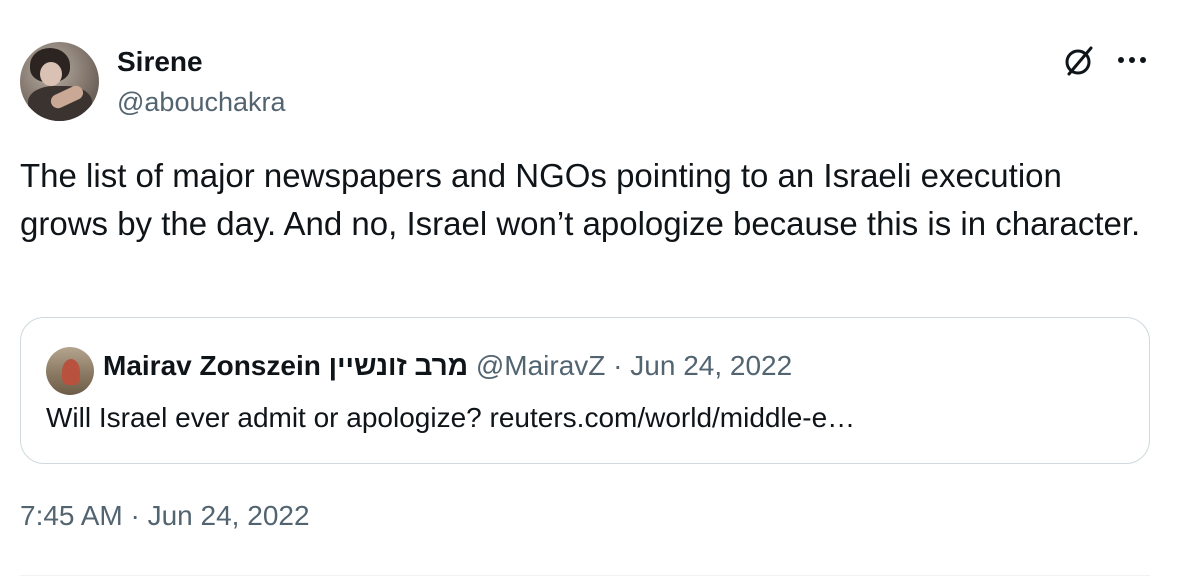 This screenshot has height=583, width=1188. What do you see at coordinates (165, 516) in the screenshot?
I see `tweet-timestamp: 7:45 AM · Jun 24, 2022` at bounding box center [165, 516].